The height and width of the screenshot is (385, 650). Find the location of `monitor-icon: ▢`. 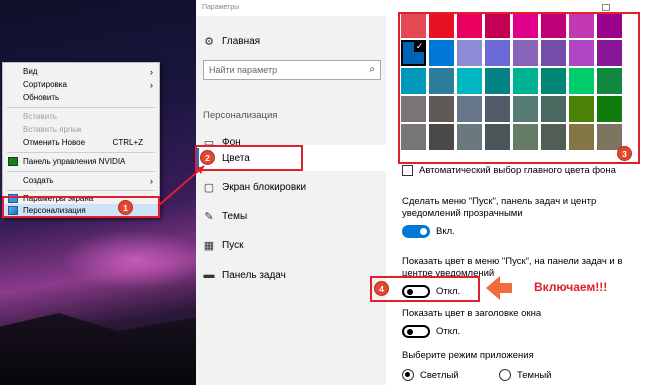

monitor-icon: ▢ is located at coordinates (209, 187).